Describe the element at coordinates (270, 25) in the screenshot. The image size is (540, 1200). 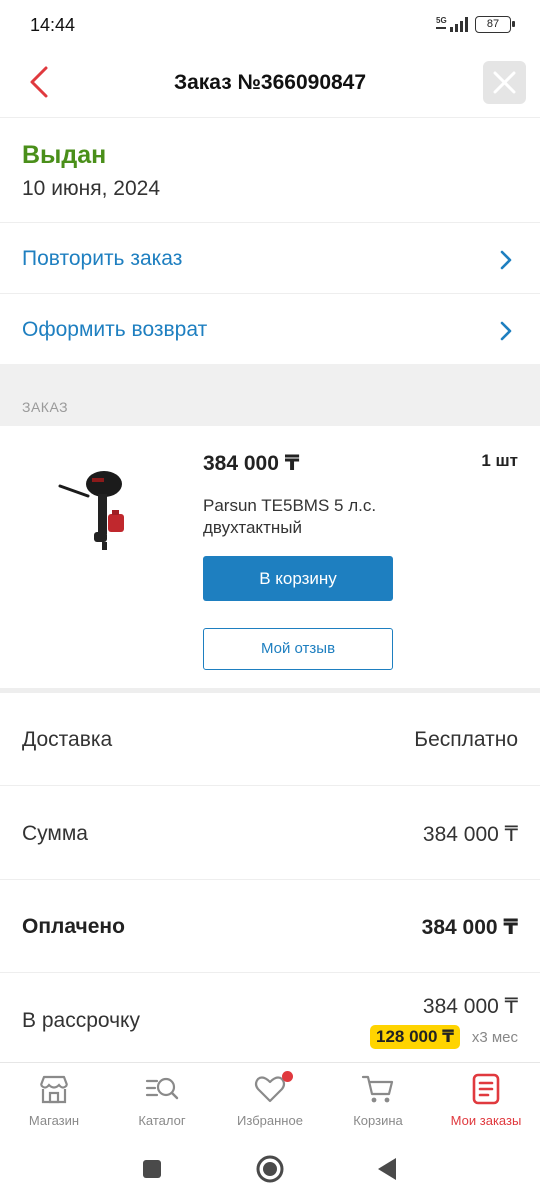
I see `status-bar: 14:44 5G 87` at that location.